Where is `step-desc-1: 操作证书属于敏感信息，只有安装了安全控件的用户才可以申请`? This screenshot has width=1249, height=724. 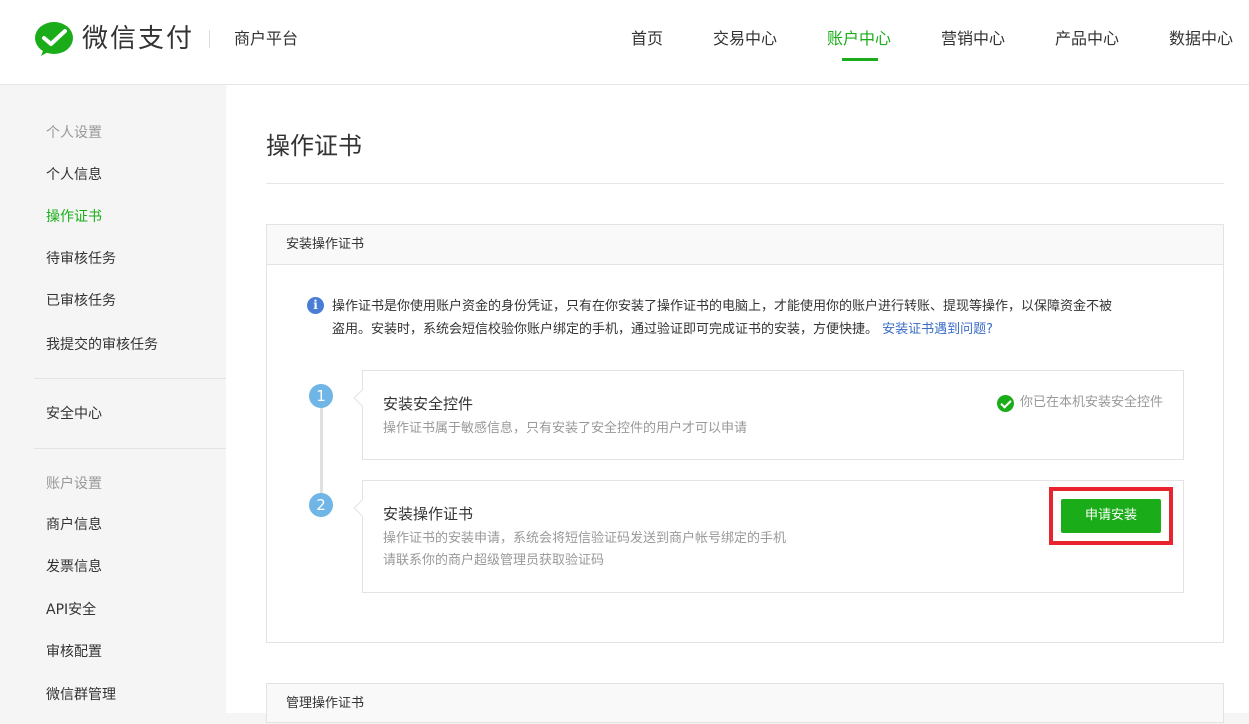
step-desc-1: 操作证书属于敏感信息，只有安装了安全控件的用户才可以申请 is located at coordinates (565, 428).